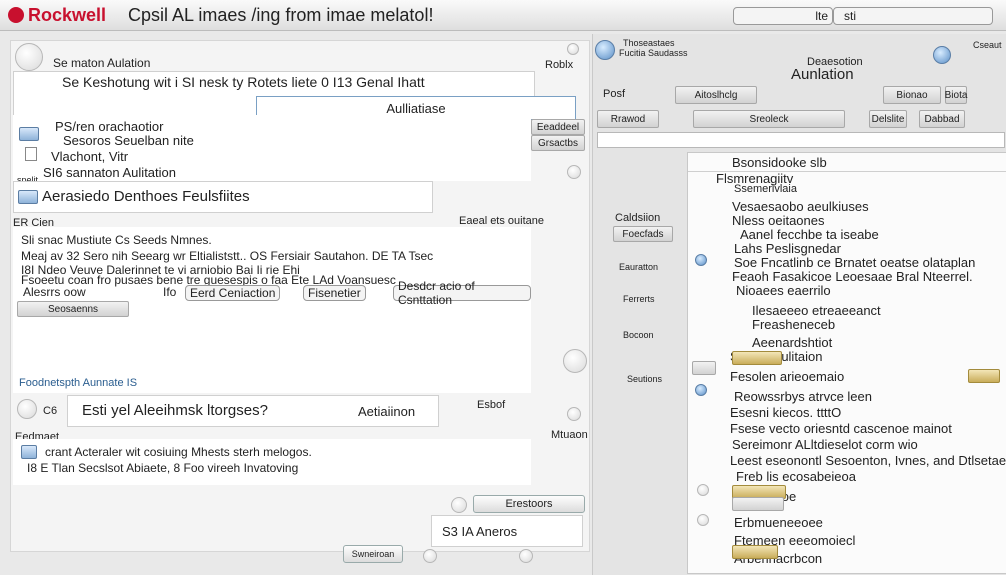  Describe the element at coordinates (605, 50) in the screenshot. I see `right-header-icon` at that location.